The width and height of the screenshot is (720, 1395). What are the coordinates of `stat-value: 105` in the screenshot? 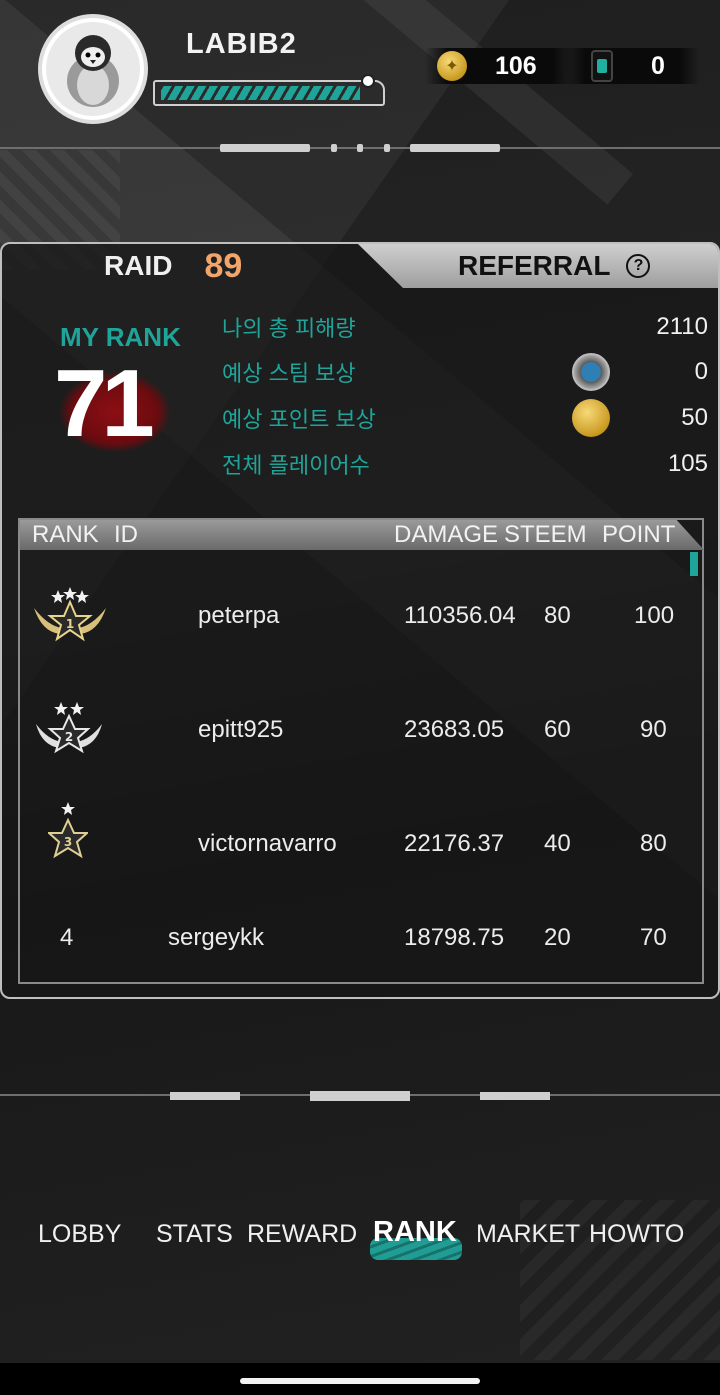 It's located at (687, 463).